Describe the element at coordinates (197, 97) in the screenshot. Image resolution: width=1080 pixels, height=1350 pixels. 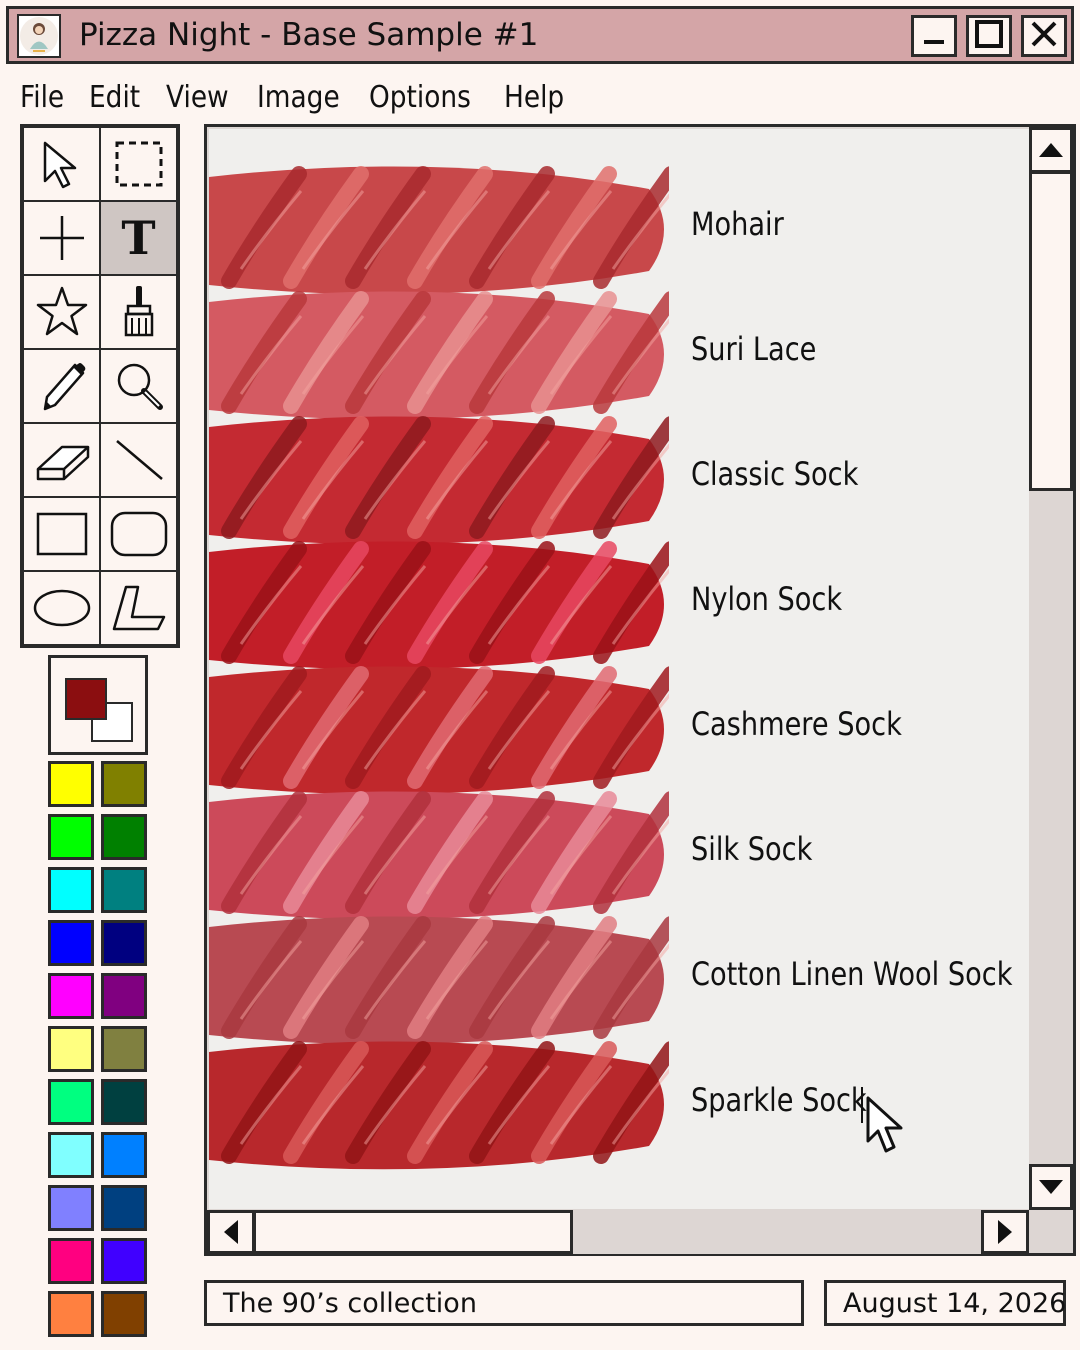
I see `menu-view: View` at that location.